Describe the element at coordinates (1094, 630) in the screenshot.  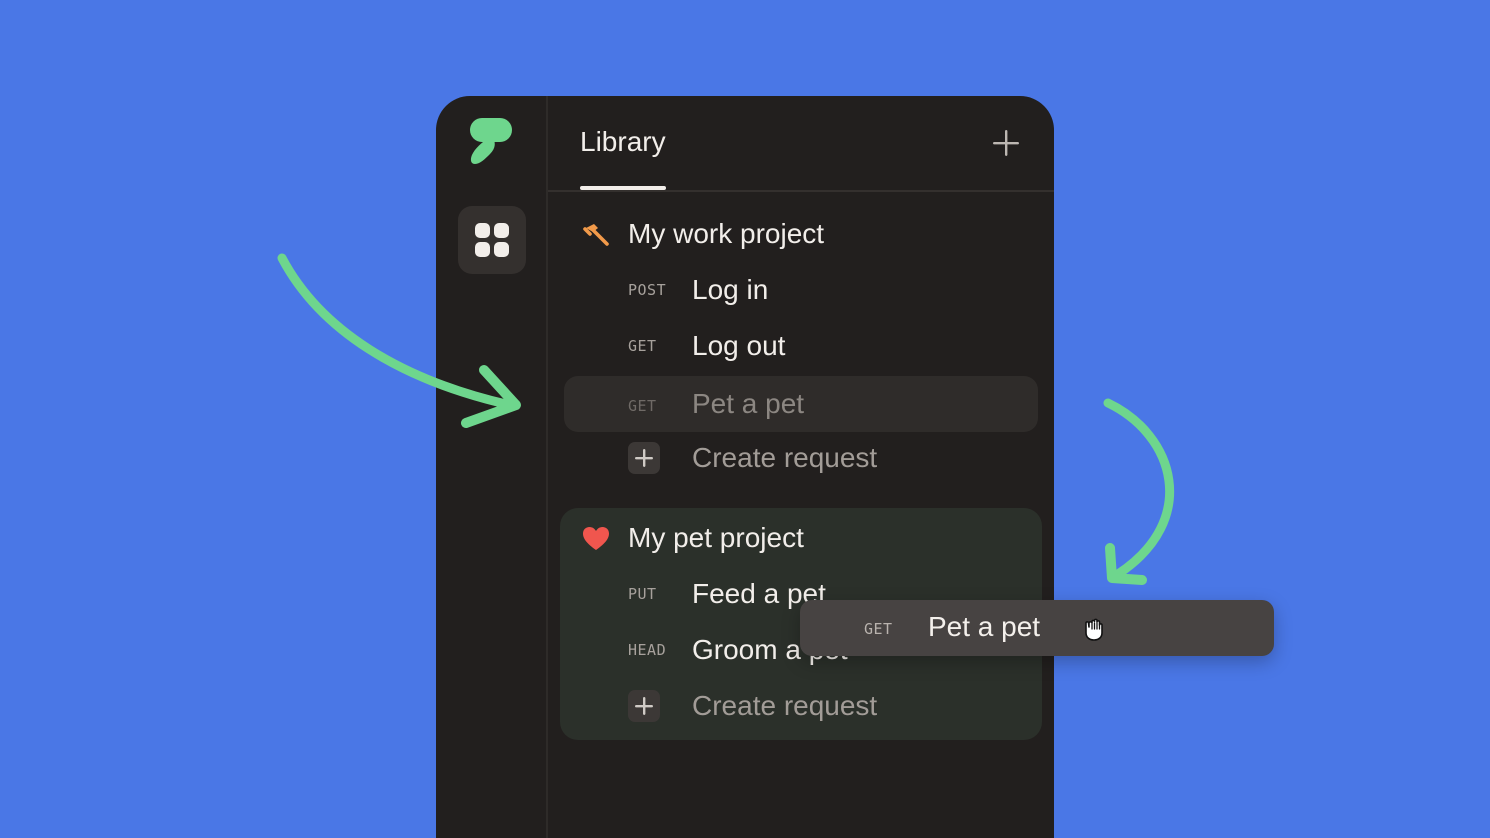
I see `grab-hand-icon` at that location.